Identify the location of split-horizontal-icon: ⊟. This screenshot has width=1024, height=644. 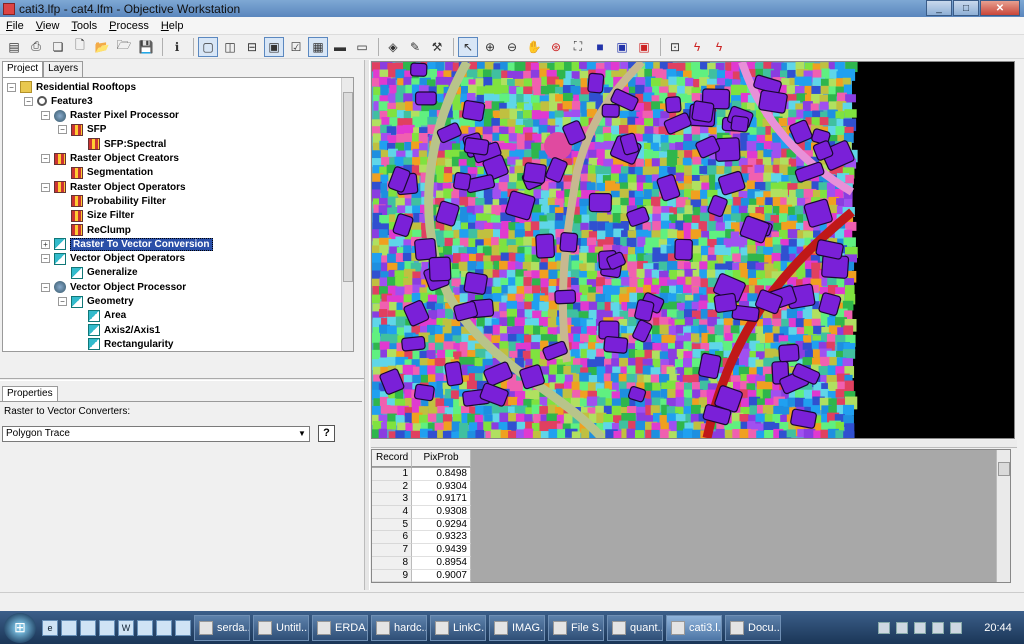
(252, 47).